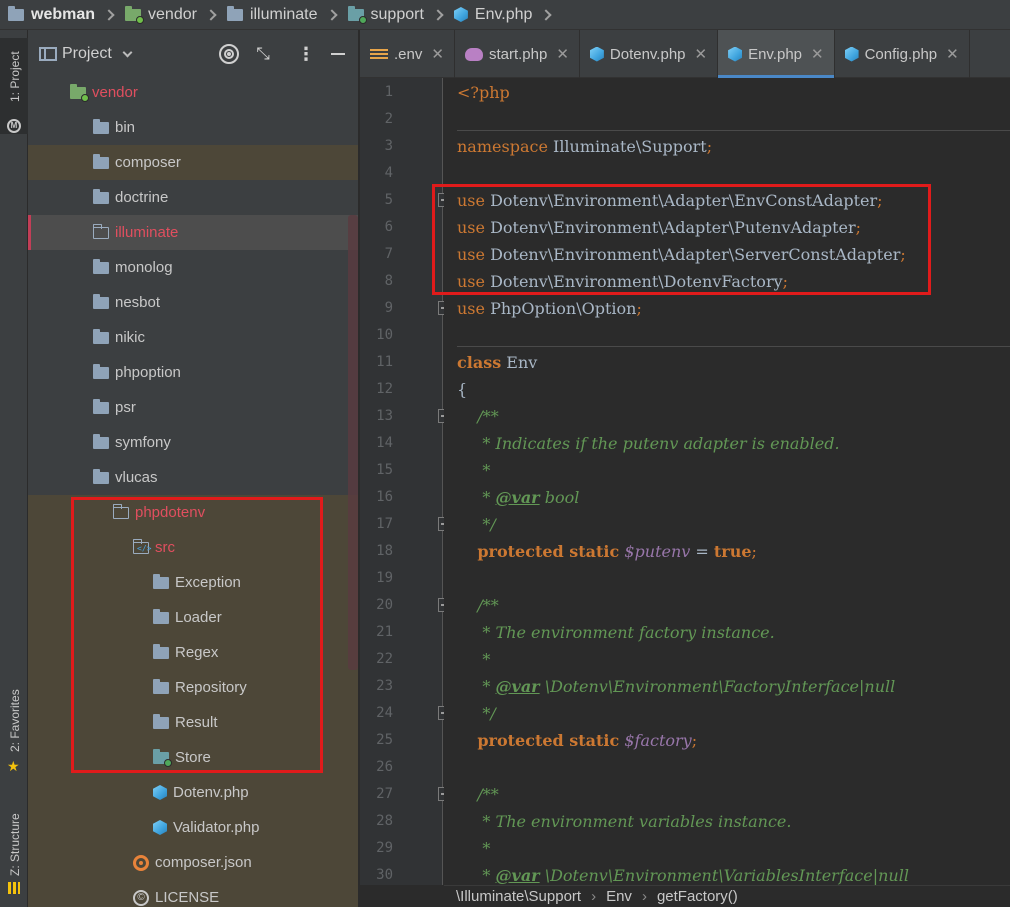 The width and height of the screenshot is (1010, 907). What do you see at coordinates (193, 92) in the screenshot?
I see `tree-item: vendor` at bounding box center [193, 92].